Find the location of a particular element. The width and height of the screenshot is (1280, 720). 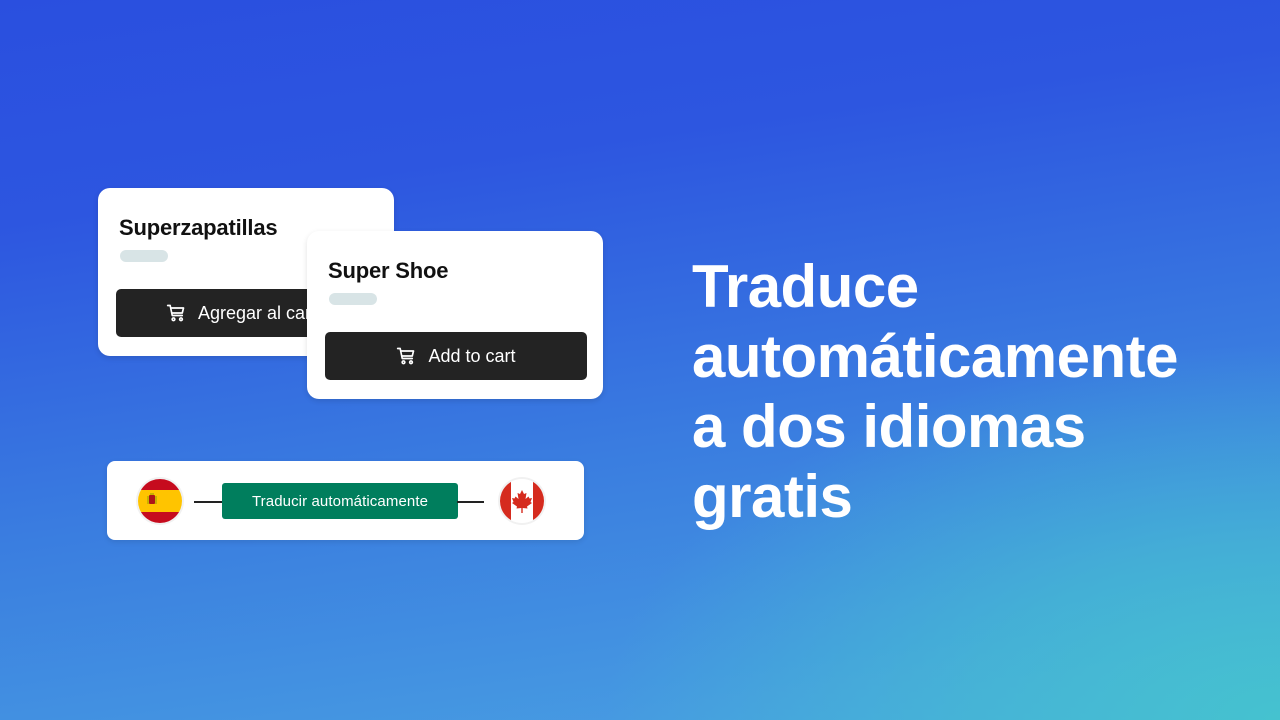

product-title: Super Shoe is located at coordinates (388, 270).